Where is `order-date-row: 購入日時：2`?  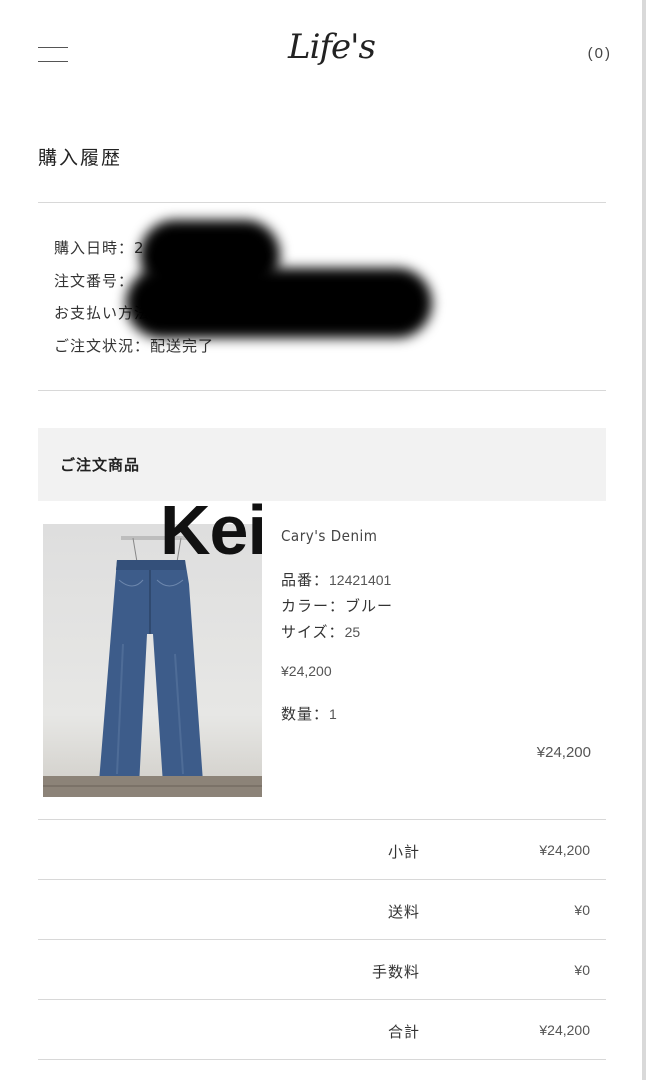 order-date-row: 購入日時：2 is located at coordinates (324, 253).